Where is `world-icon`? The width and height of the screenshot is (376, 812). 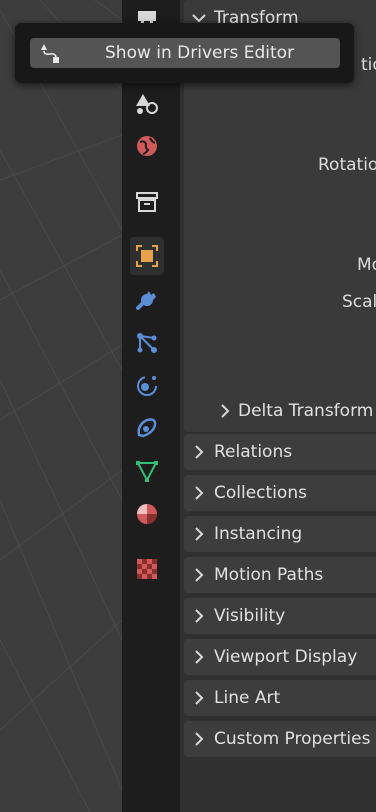 world-icon is located at coordinates (147, 146).